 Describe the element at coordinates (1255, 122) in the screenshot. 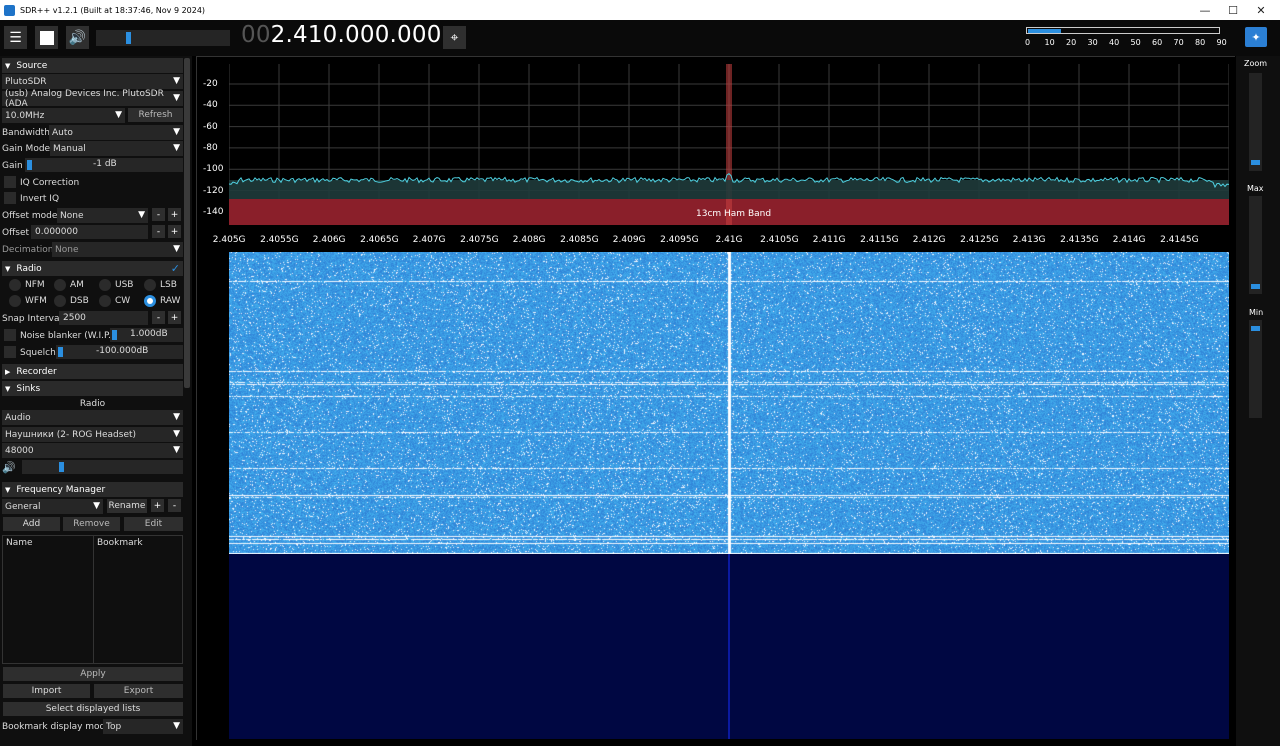

I see `zoom-slider` at that location.